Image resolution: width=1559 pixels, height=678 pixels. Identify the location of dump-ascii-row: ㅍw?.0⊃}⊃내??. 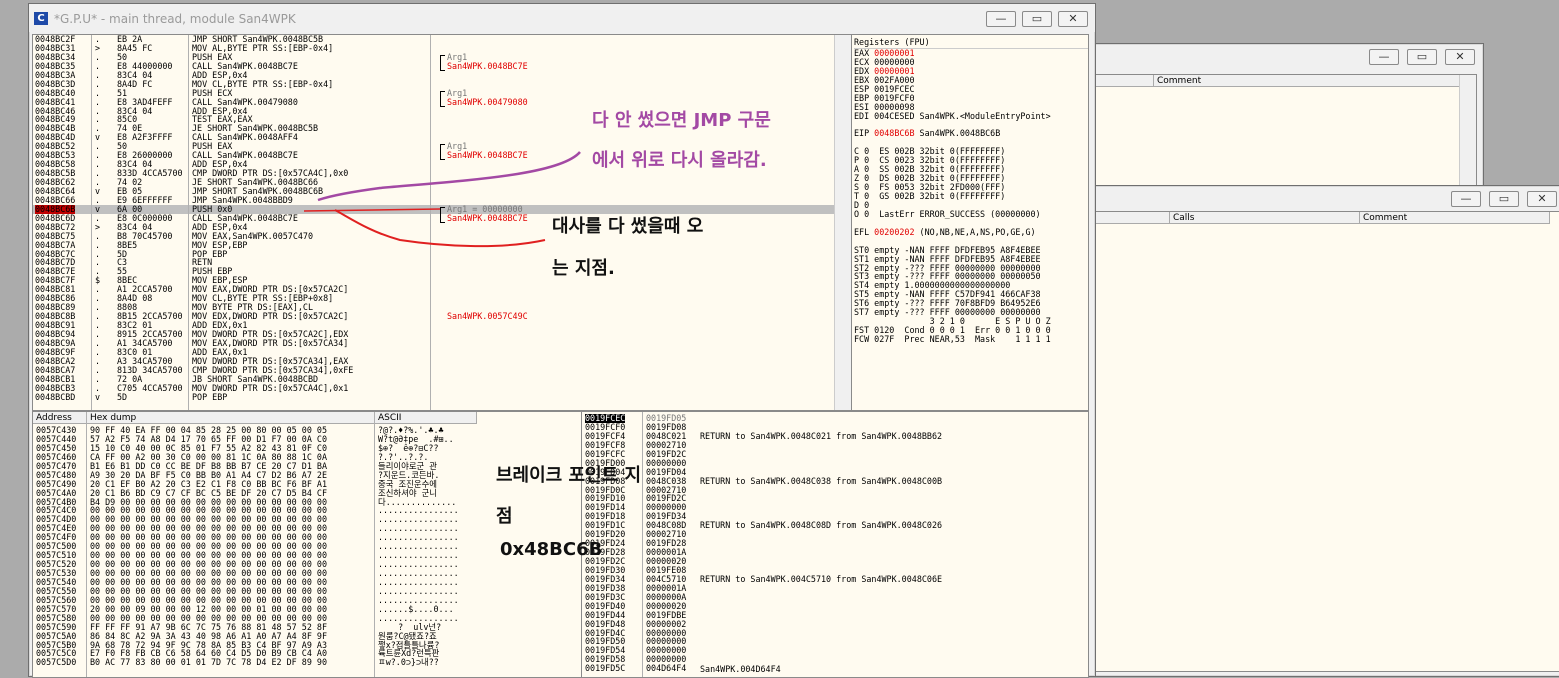
(408, 662).